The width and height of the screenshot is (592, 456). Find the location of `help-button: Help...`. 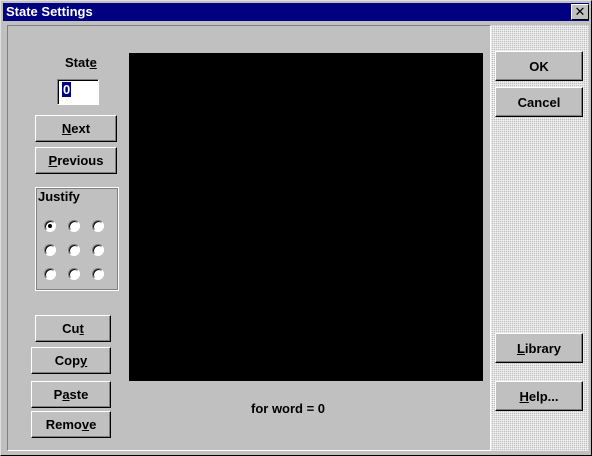

help-button: Help... is located at coordinates (539, 396).